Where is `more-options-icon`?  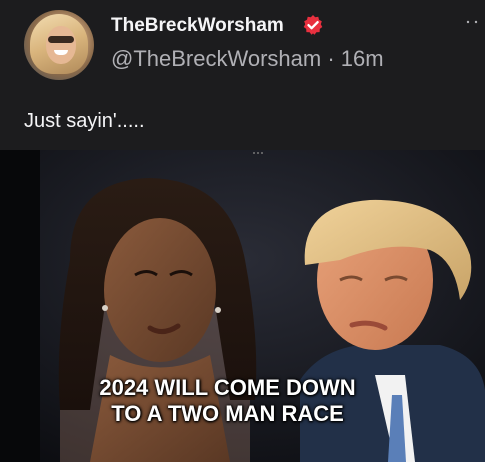
more-options-icon is located at coordinates (472, 24).